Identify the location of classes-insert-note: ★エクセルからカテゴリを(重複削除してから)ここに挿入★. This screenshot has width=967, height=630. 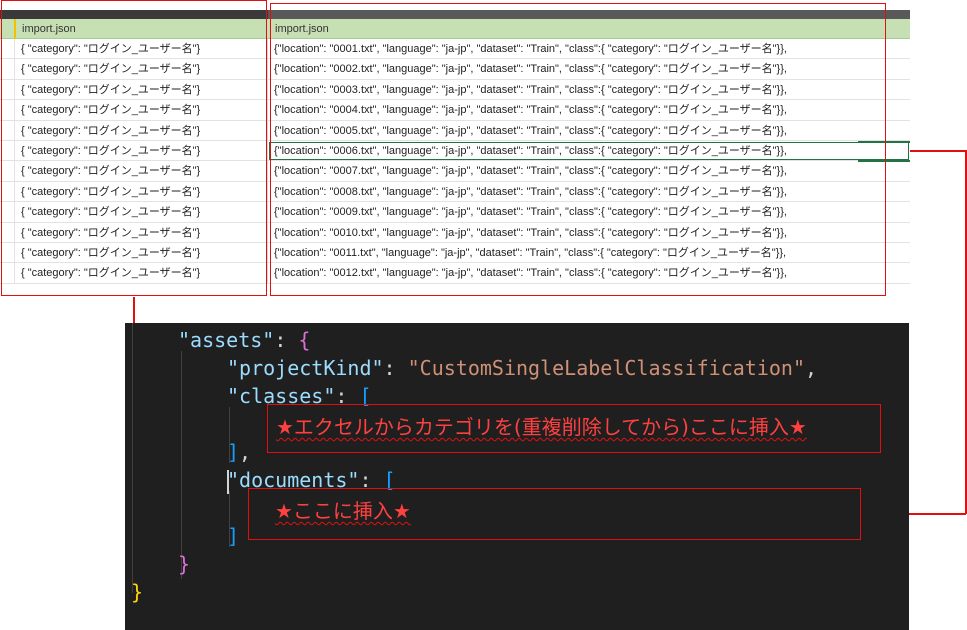
(574, 428).